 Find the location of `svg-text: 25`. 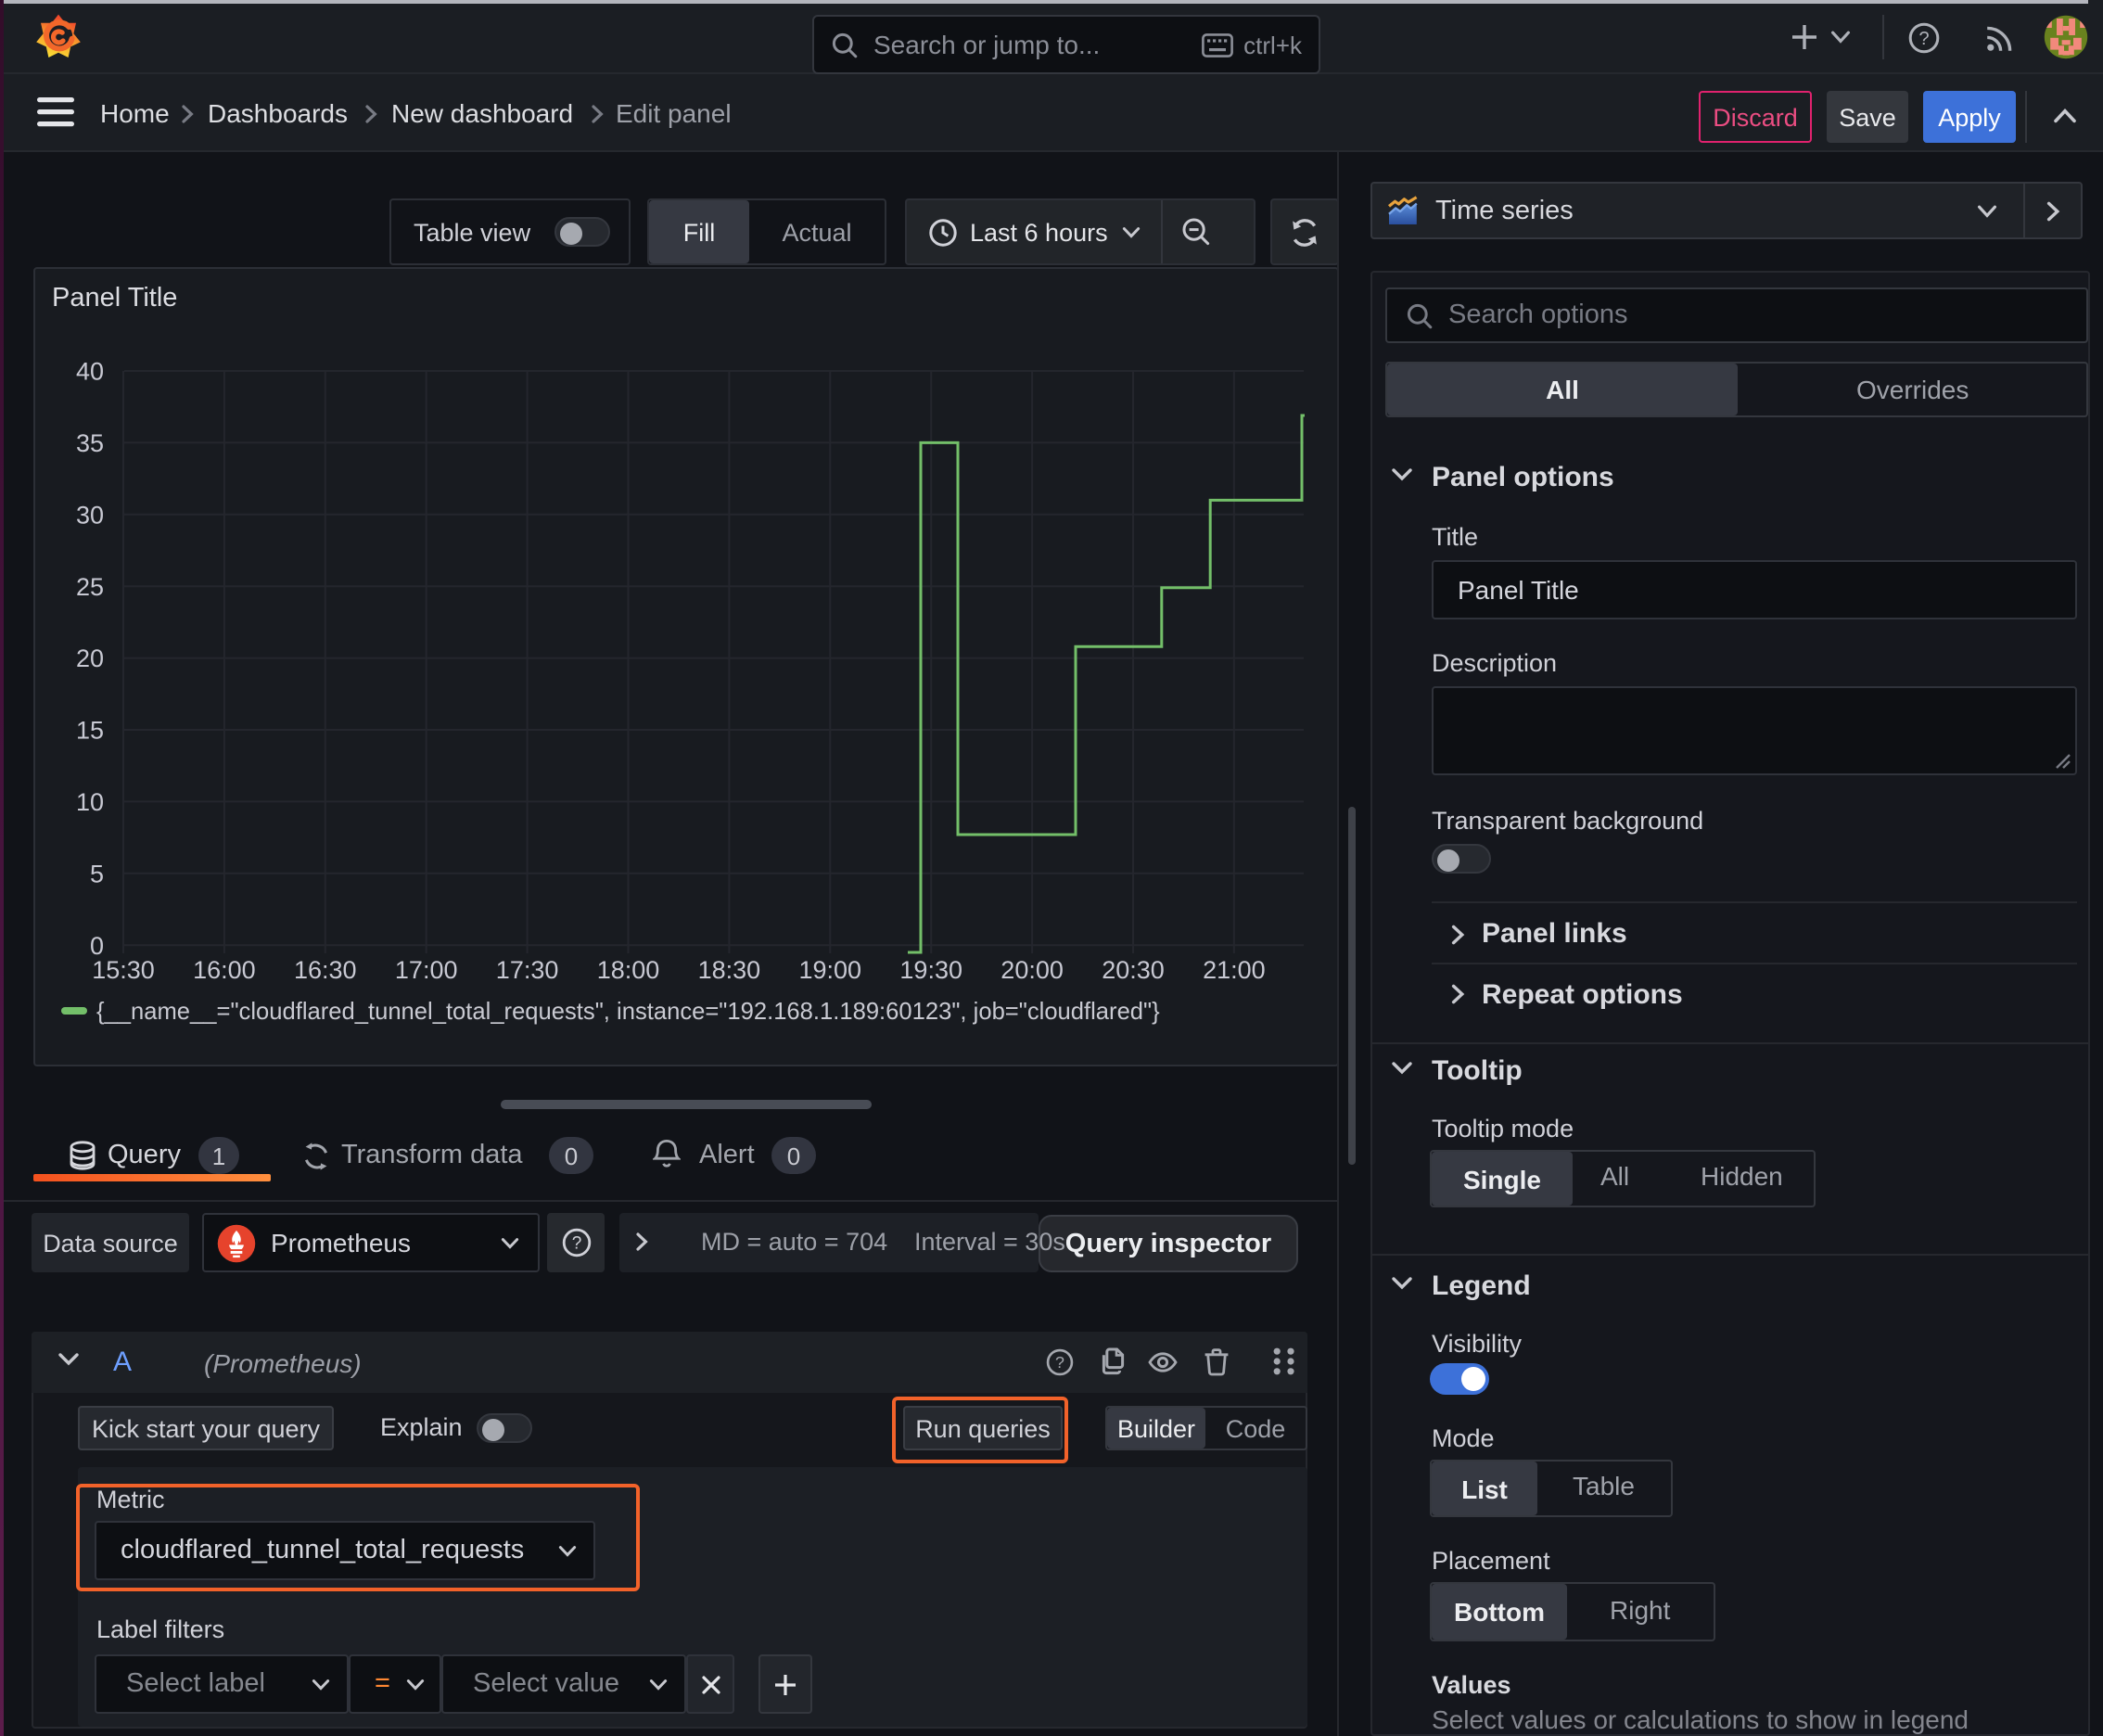

svg-text: 25 is located at coordinates (90, 587).